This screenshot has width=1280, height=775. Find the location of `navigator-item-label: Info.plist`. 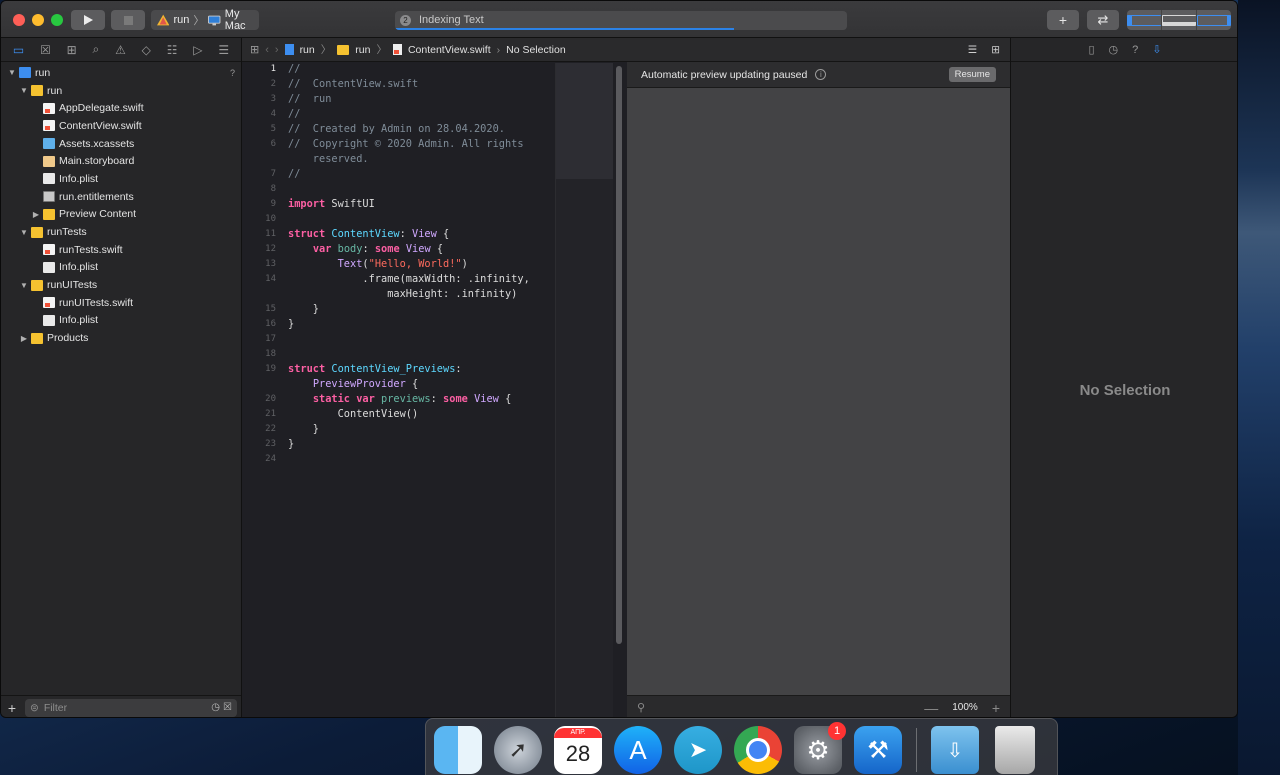

navigator-item-label: Info.plist is located at coordinates (79, 320).